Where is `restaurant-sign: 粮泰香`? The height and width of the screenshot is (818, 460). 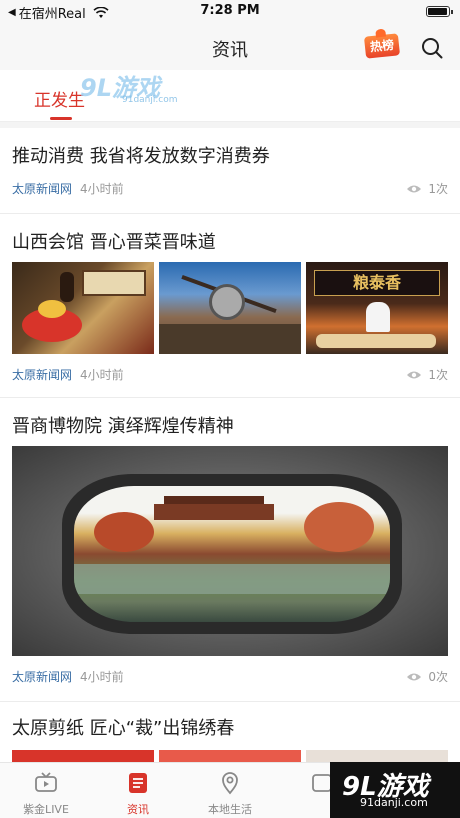 restaurant-sign: 粮泰香 is located at coordinates (377, 283).